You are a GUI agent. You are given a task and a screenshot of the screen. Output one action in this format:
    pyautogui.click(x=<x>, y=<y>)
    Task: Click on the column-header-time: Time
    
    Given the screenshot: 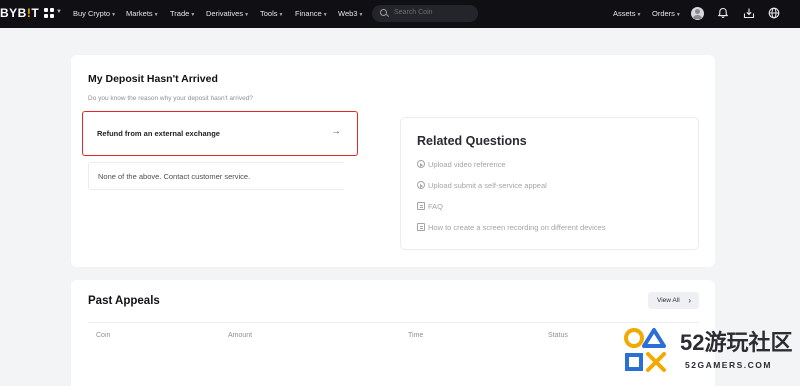 What is the action you would take?
    pyautogui.click(x=416, y=335)
    